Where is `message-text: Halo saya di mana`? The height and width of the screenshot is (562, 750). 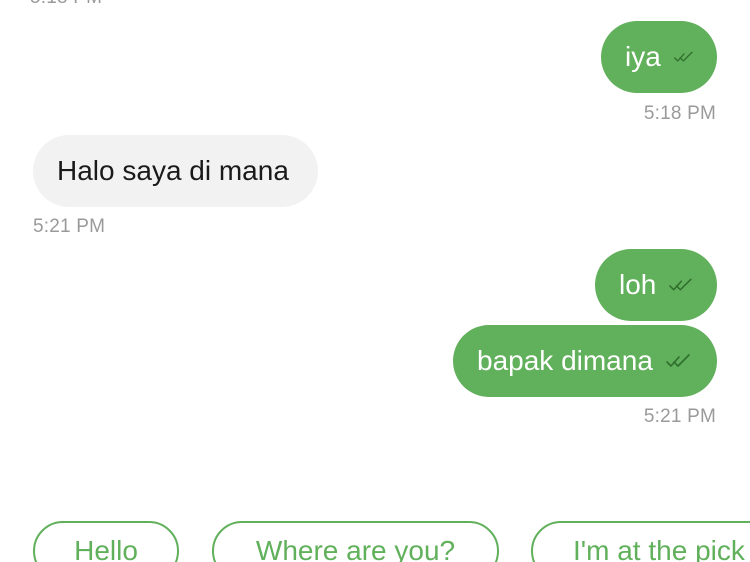 message-text: Halo saya di mana is located at coordinates (173, 170).